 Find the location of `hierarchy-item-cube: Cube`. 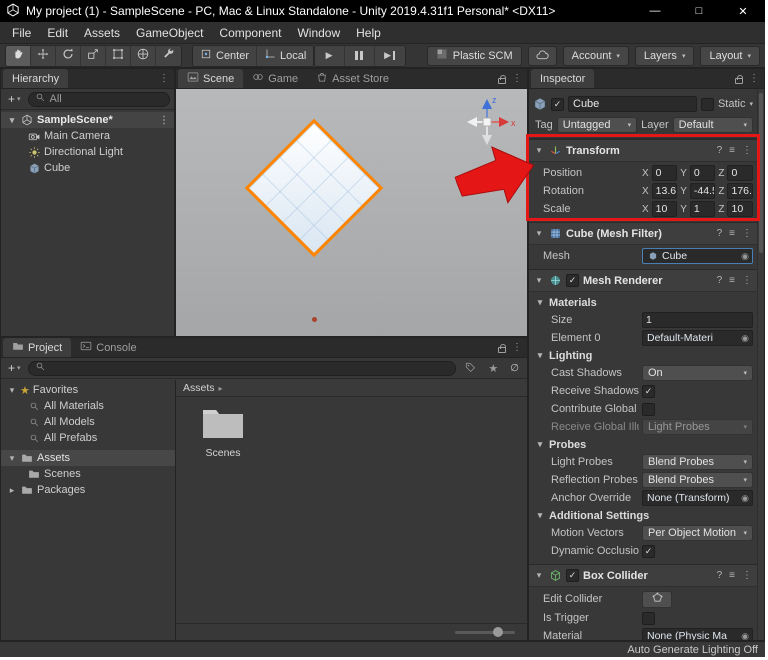

hierarchy-item-cube: Cube is located at coordinates (87, 168).